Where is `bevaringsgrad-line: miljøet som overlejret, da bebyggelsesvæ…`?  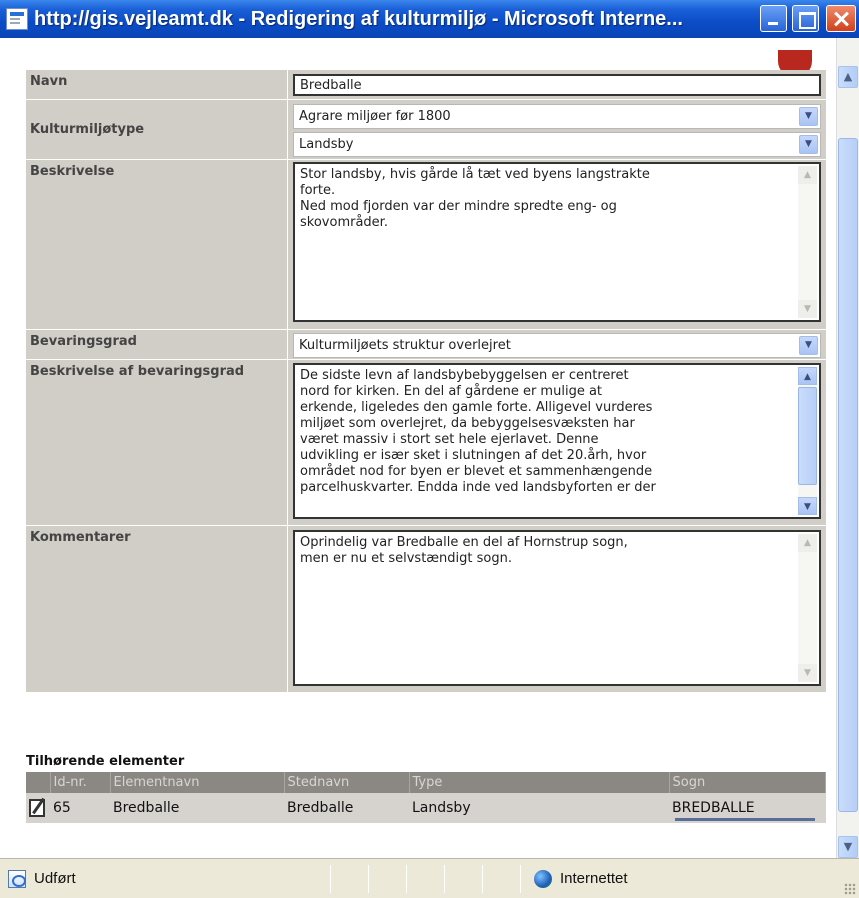 bevaringsgrad-line: miljøet som overlejret, da bebyggelsesvæ… is located at coordinates (467, 423).